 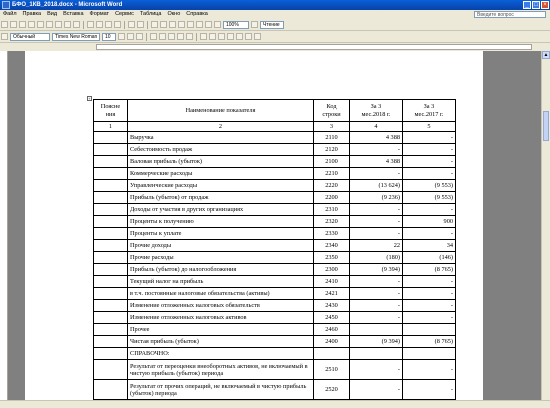 What do you see at coordinates (212, 36) in the screenshot?
I see `bullets-icon` at bounding box center [212, 36].